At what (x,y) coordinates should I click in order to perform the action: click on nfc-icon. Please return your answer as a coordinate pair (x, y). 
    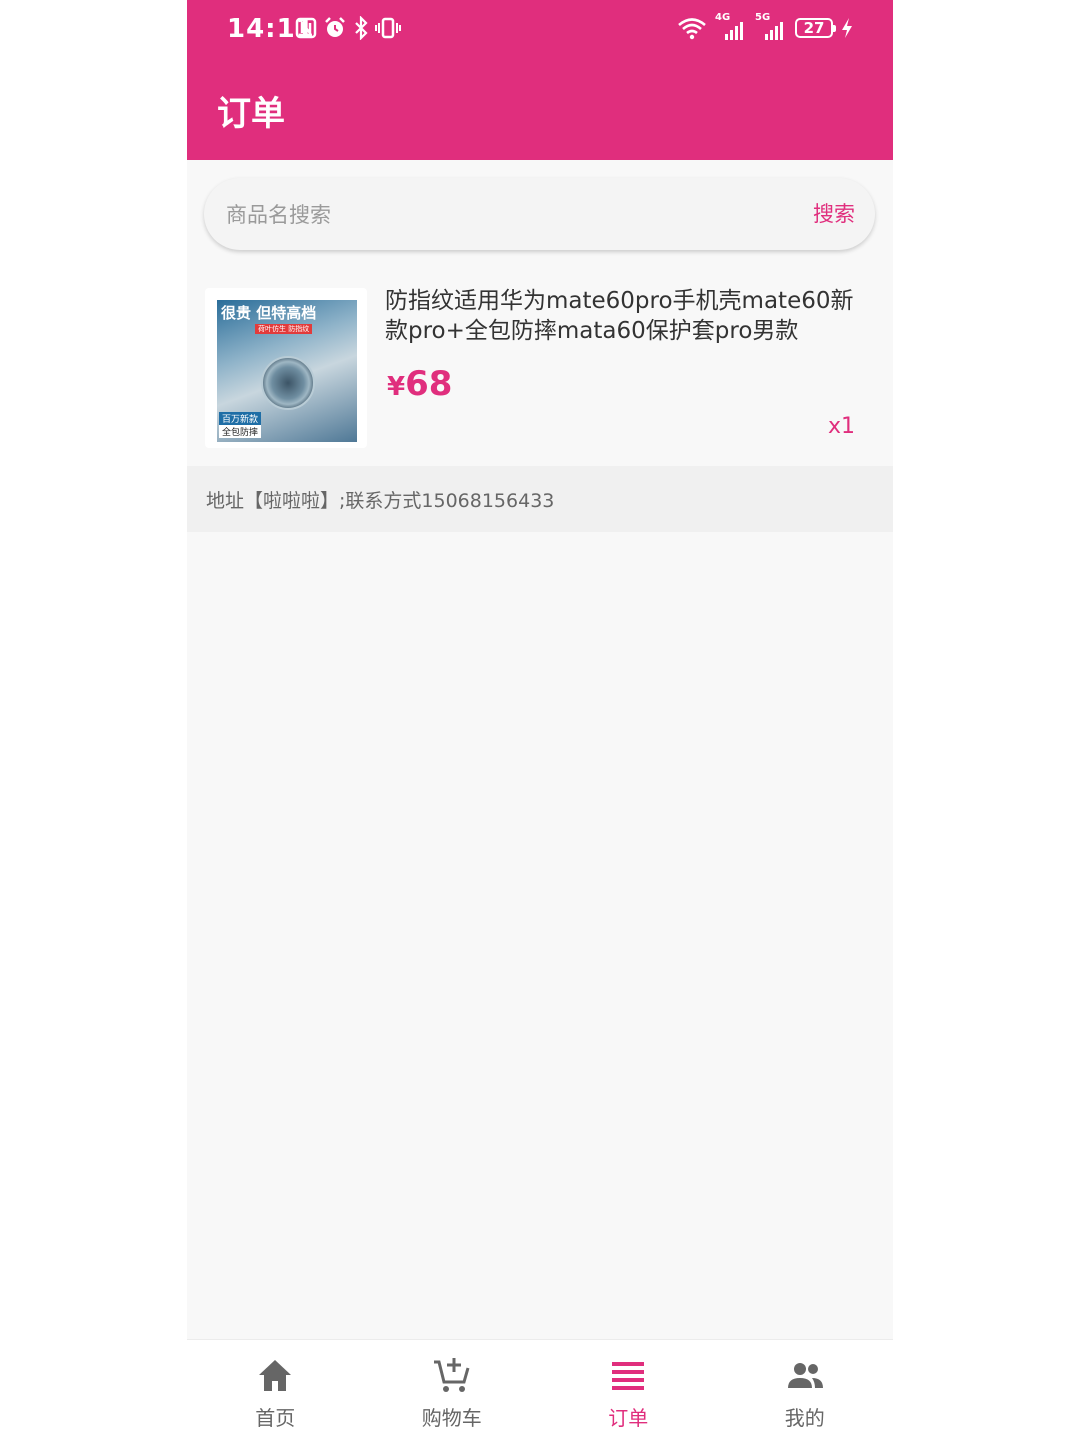
    Looking at the image, I should click on (306, 28).